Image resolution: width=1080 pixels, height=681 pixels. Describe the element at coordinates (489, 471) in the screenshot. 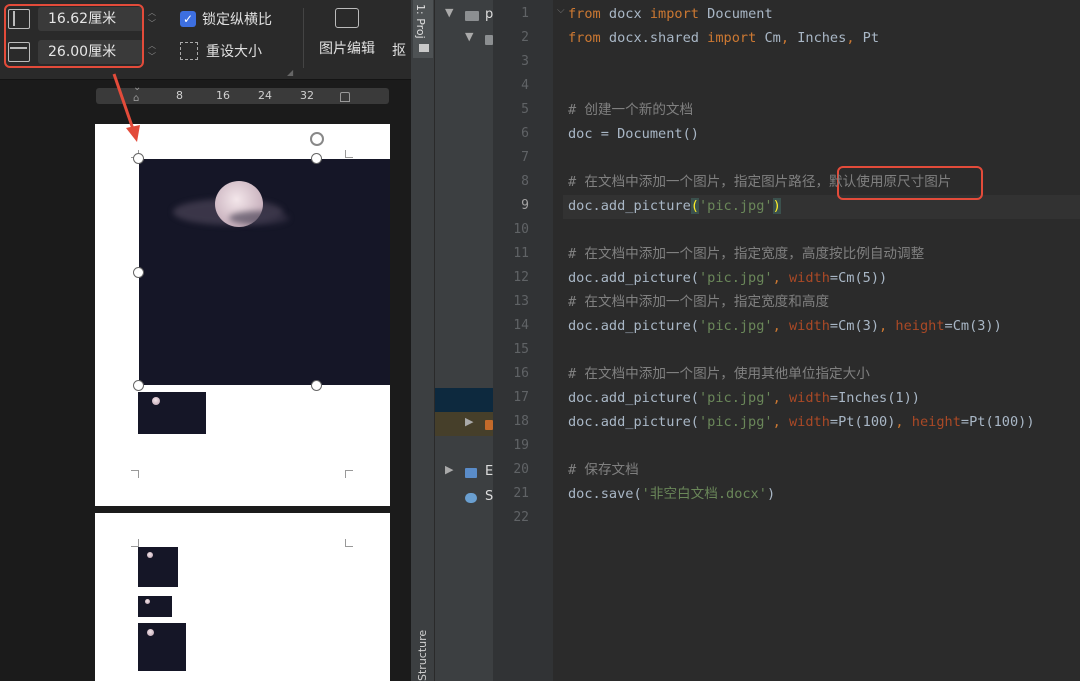

I see `tree-item-label: E` at that location.